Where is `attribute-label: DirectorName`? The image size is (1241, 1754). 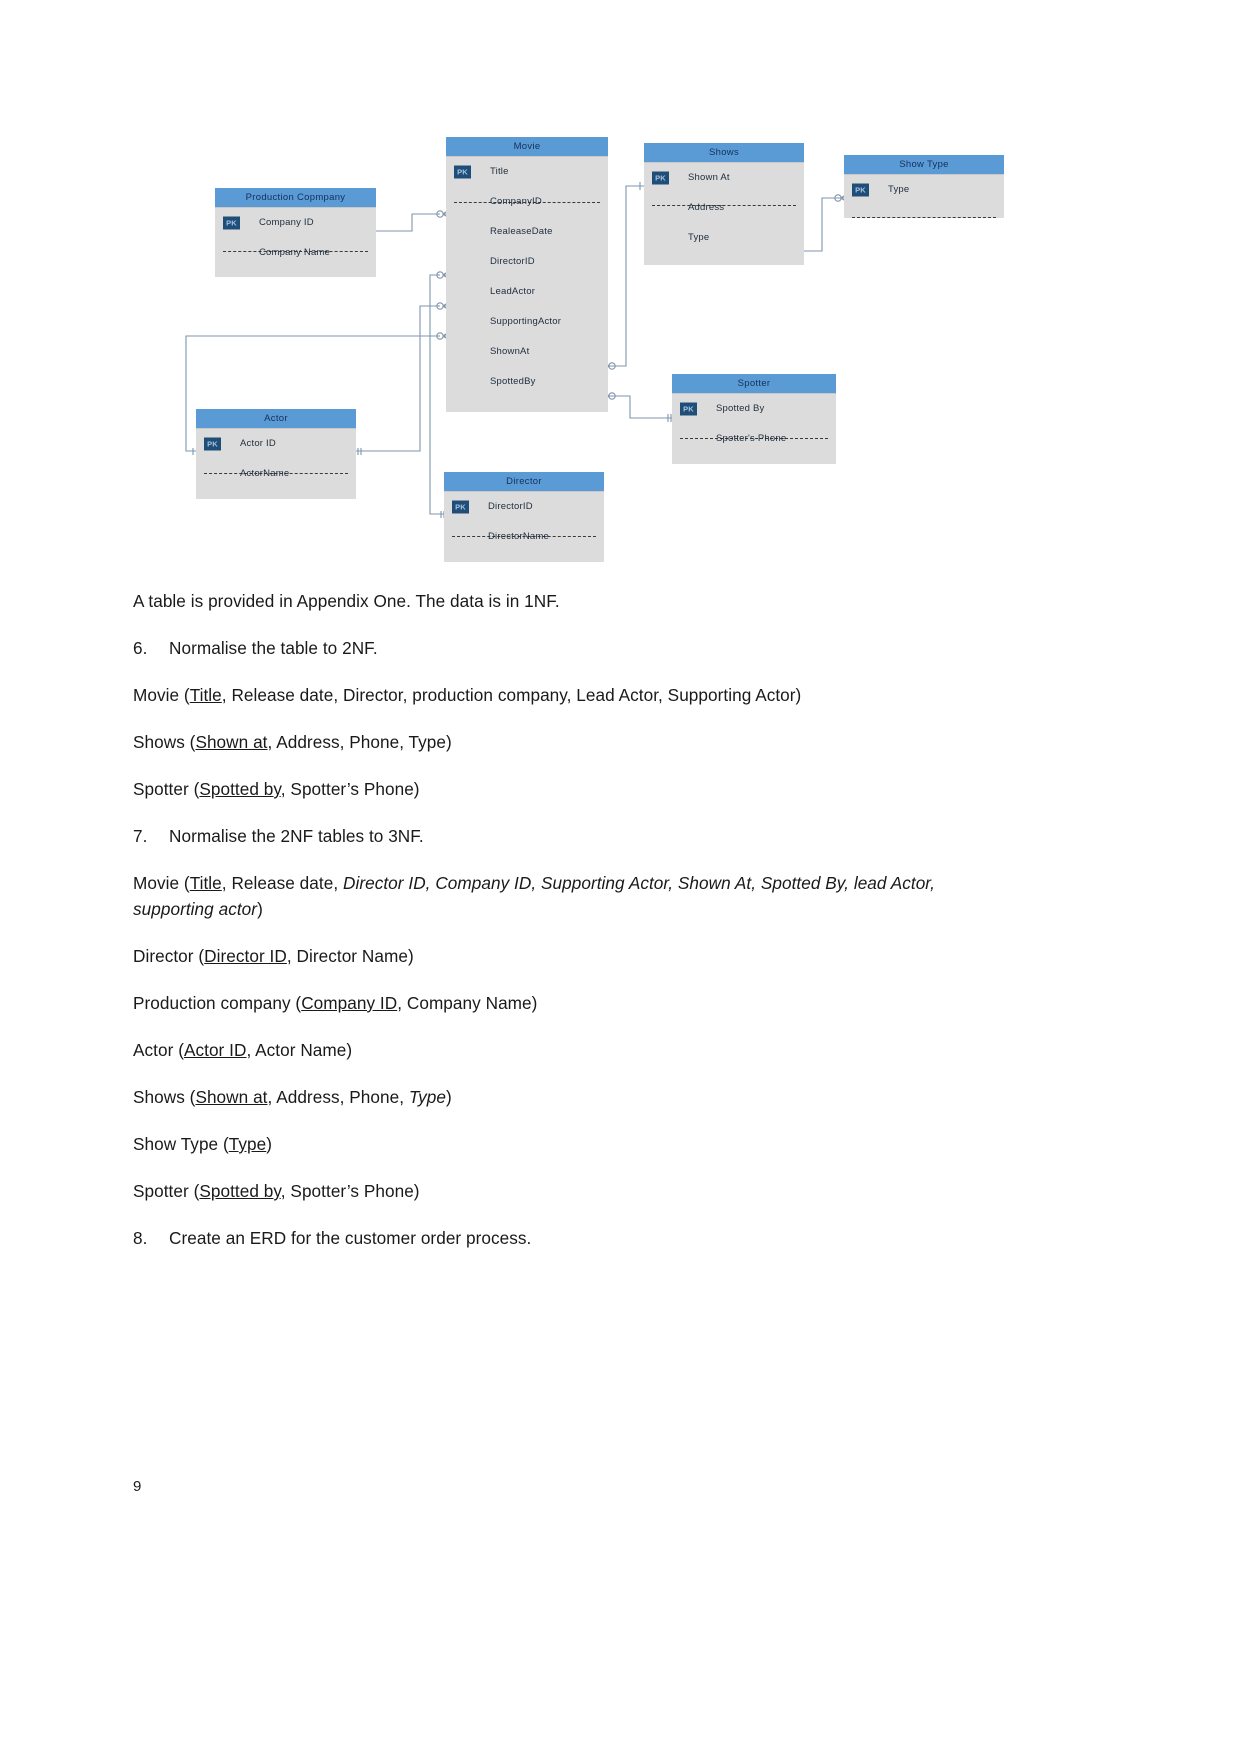 attribute-label: DirectorName is located at coordinates (518, 537).